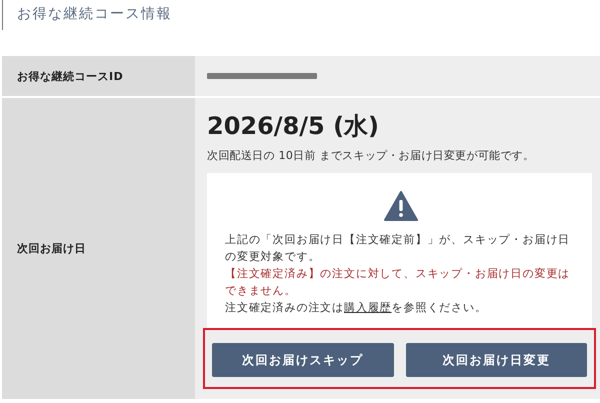 This screenshot has height=403, width=600. Describe the element at coordinates (98, 76) in the screenshot. I see `row-label: お得な継続コースID` at that location.